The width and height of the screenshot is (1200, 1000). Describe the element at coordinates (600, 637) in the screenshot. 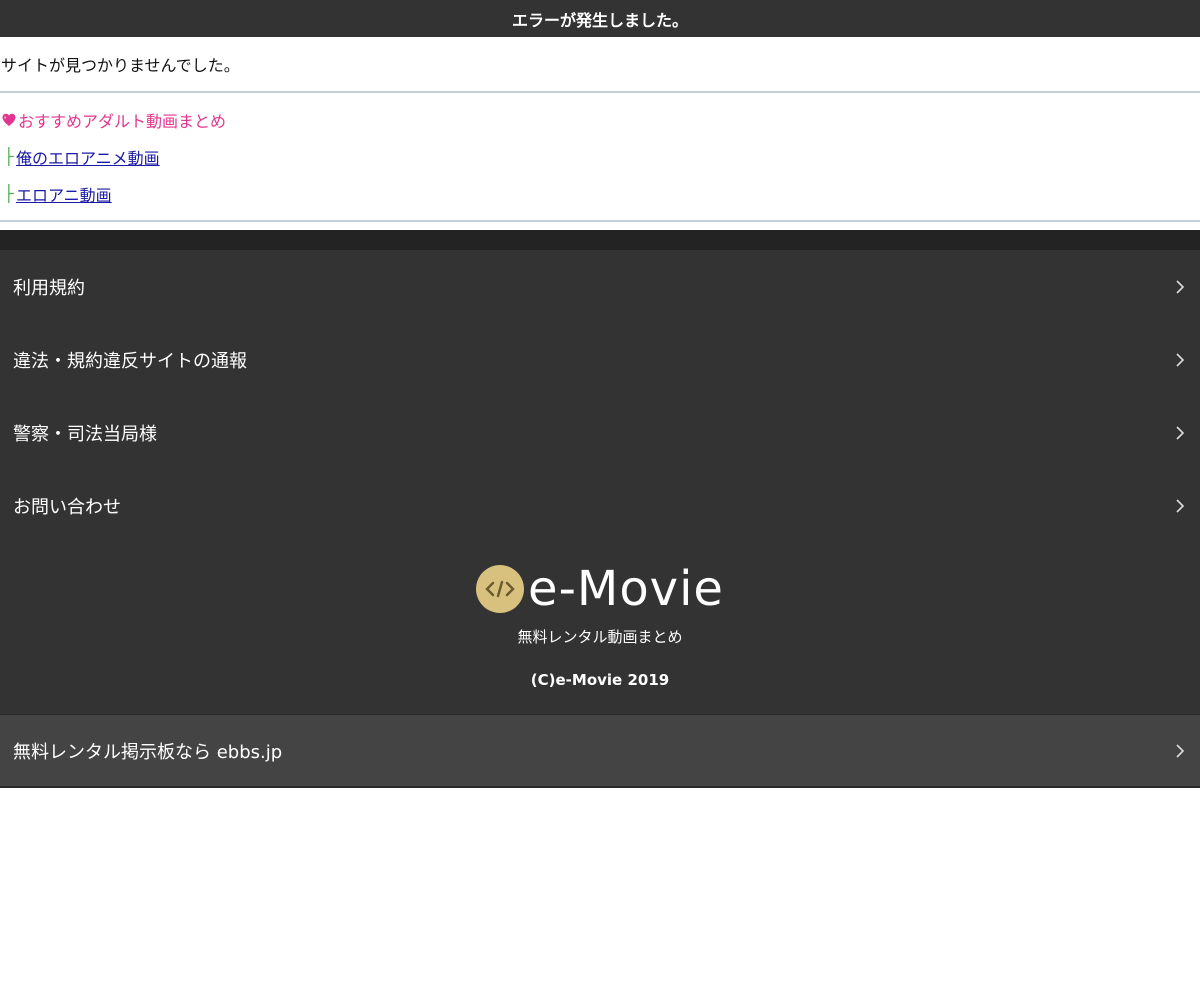

I see `tagline: 無料レンタル動画まとめ` at that location.